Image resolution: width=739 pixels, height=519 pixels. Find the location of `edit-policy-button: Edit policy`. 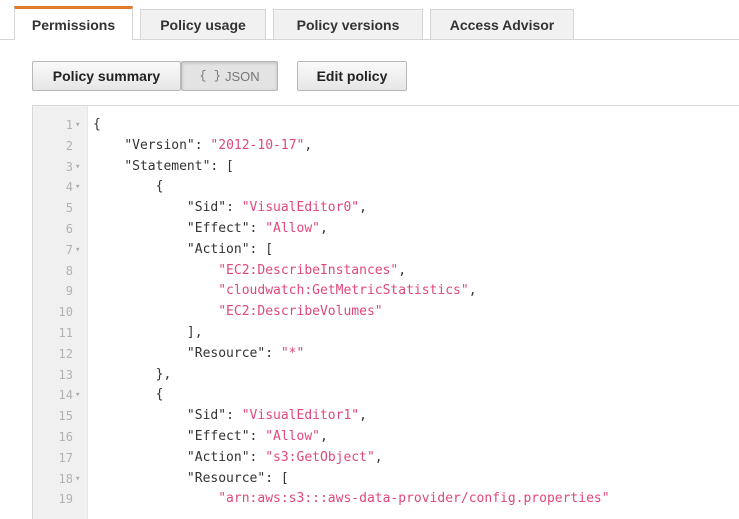

edit-policy-button: Edit policy is located at coordinates (352, 76).